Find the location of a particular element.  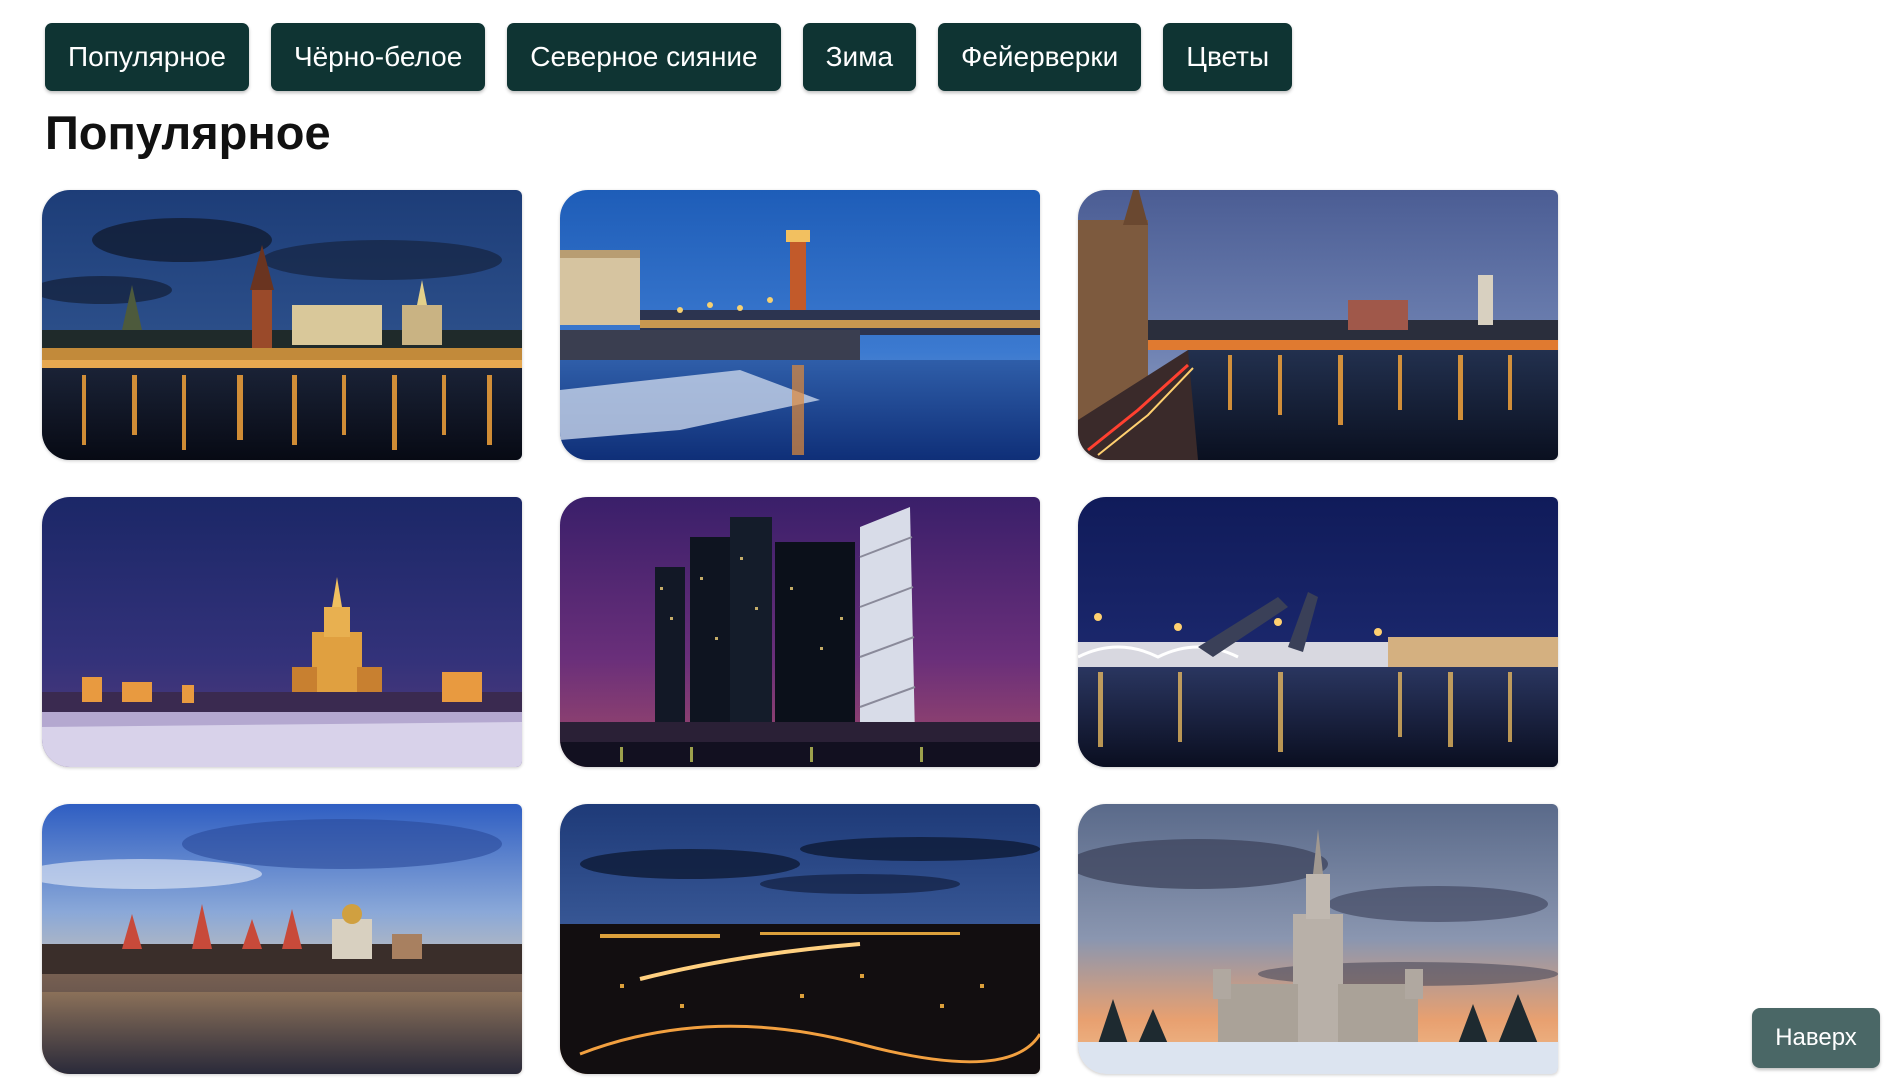

photo-izmailovo-kremlin is located at coordinates (282, 939).